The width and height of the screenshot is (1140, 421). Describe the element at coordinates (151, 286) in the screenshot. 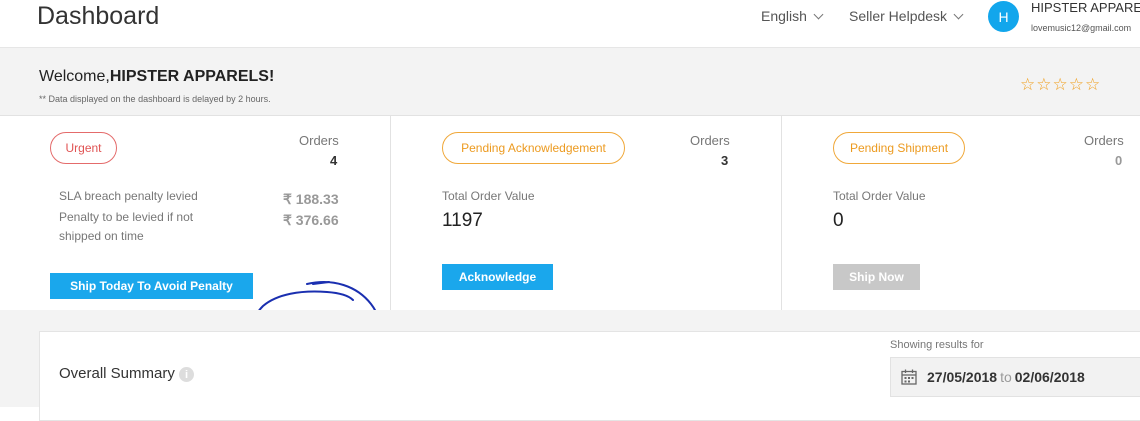

I see `ship-today-button: Ship Today To Avoid Penalty` at that location.